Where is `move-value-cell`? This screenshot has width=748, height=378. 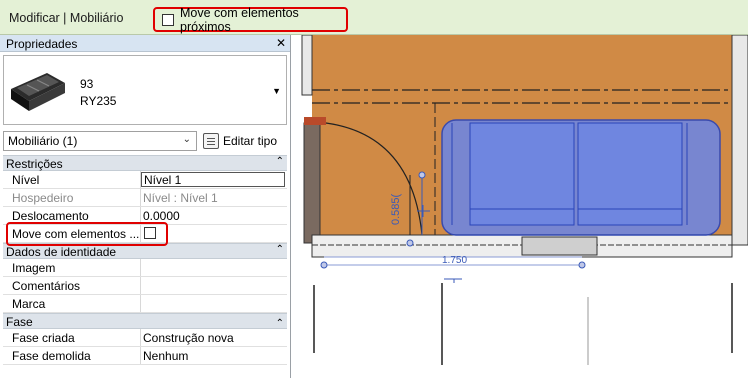
move-value-cell is located at coordinates (214, 233).